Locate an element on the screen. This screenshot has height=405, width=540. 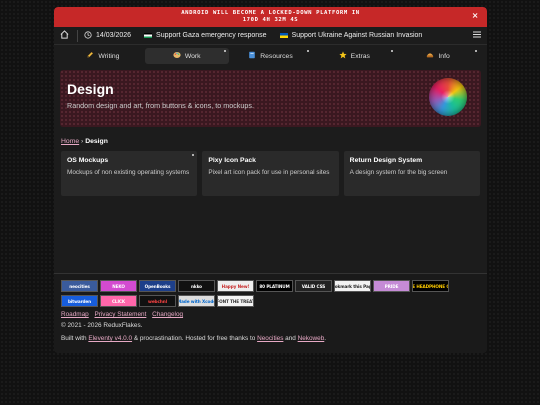
color-wheel-icon is located at coordinates (448, 97).